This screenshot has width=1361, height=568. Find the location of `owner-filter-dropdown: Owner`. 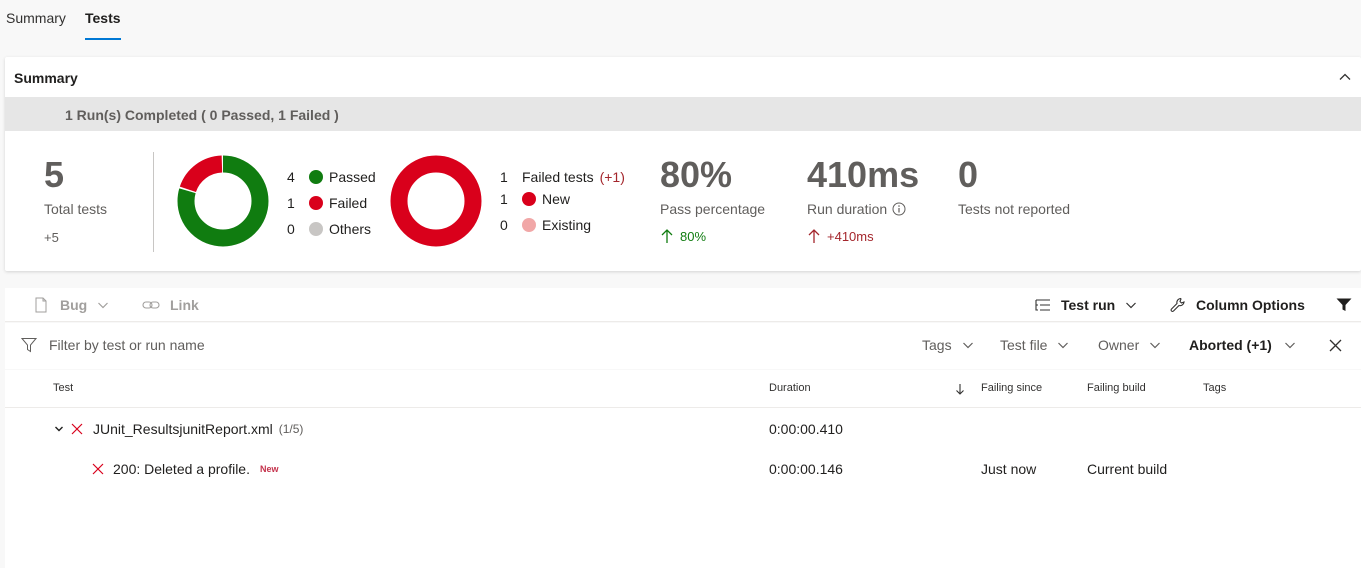

owner-filter-dropdown: Owner is located at coordinates (1129, 345).